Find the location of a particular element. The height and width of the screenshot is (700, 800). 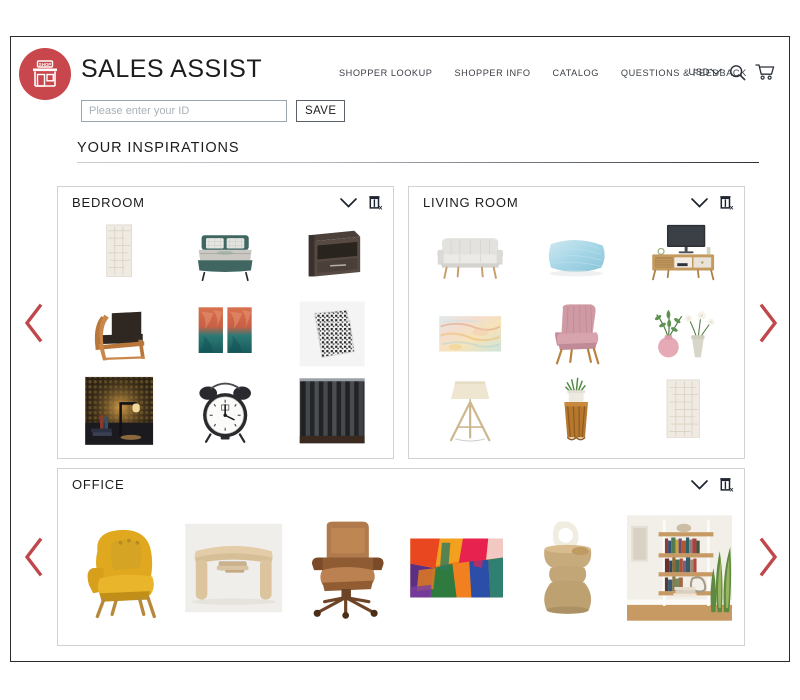

nav-item-shopper-lookup: SHOPPER LOOKUP is located at coordinates (385, 73).